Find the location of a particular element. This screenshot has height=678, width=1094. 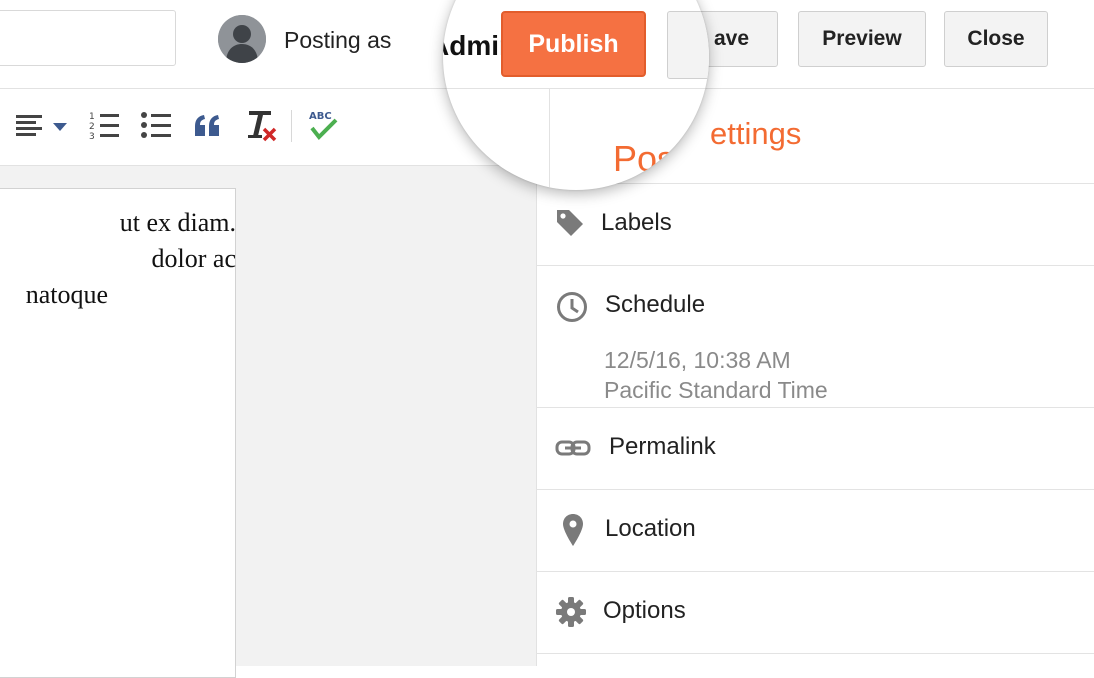

remove-formatting-icon is located at coordinates (262, 127).